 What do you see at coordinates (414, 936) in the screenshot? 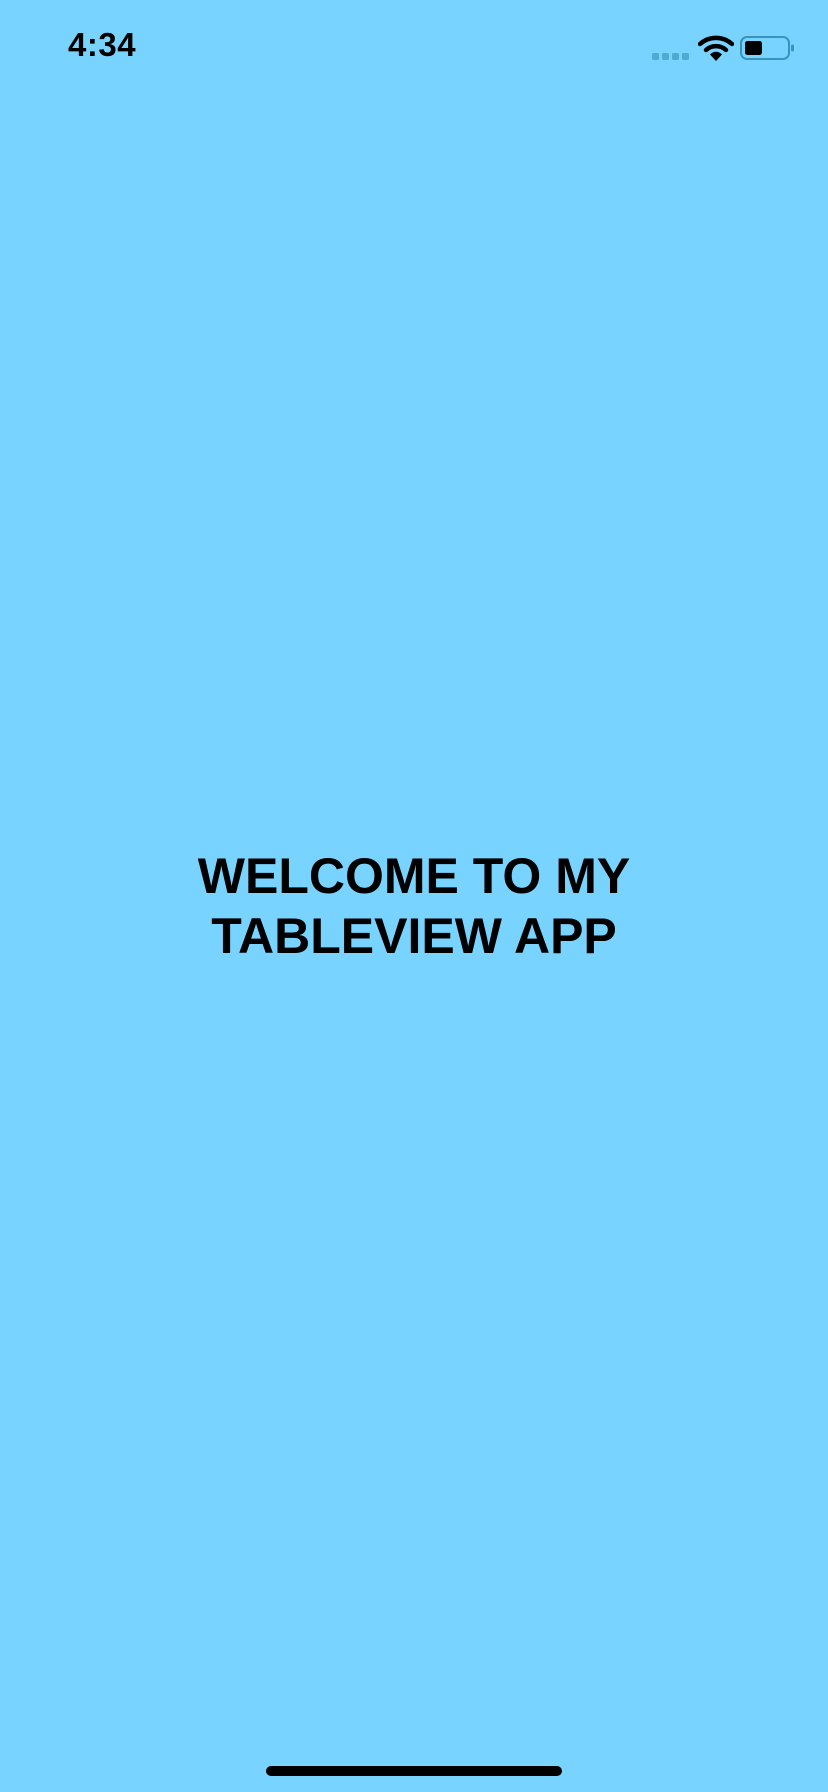
I see `welcome-title-line-2: TABLEVIEW APP` at bounding box center [414, 936].